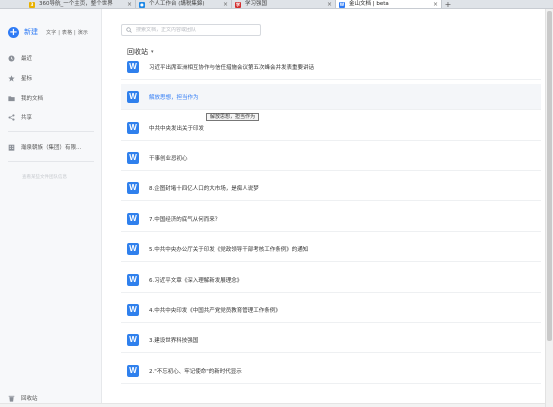 This screenshot has height=407, width=553. What do you see at coordinates (11, 98) in the screenshot?
I see `folder-icon` at bounding box center [11, 98].